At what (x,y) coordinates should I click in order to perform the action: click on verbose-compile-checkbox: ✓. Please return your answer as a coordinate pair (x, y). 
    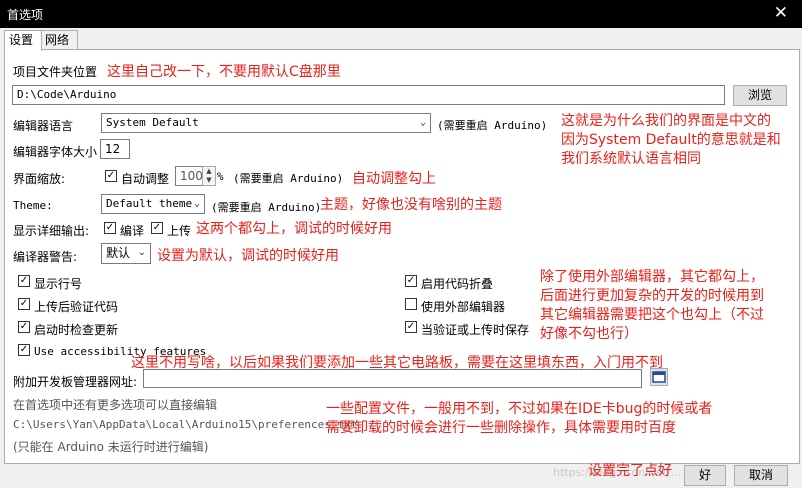
    Looking at the image, I should click on (110, 228).